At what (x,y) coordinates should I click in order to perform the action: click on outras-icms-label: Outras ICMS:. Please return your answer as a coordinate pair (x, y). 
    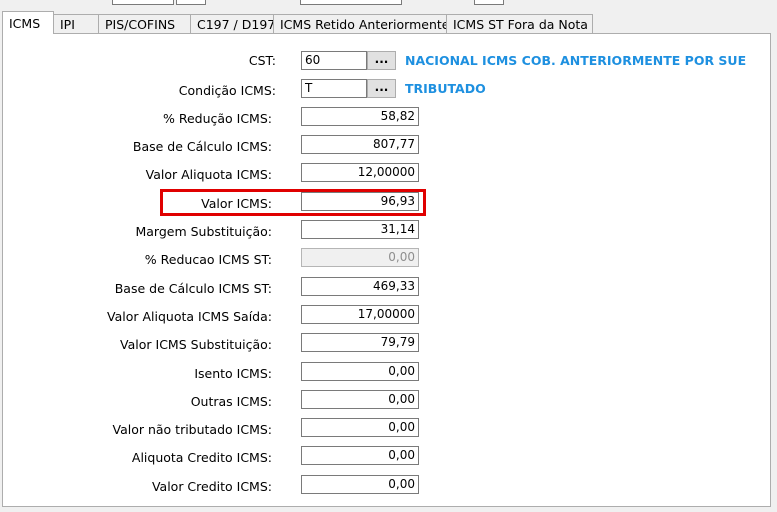
    Looking at the image, I should click on (231, 401).